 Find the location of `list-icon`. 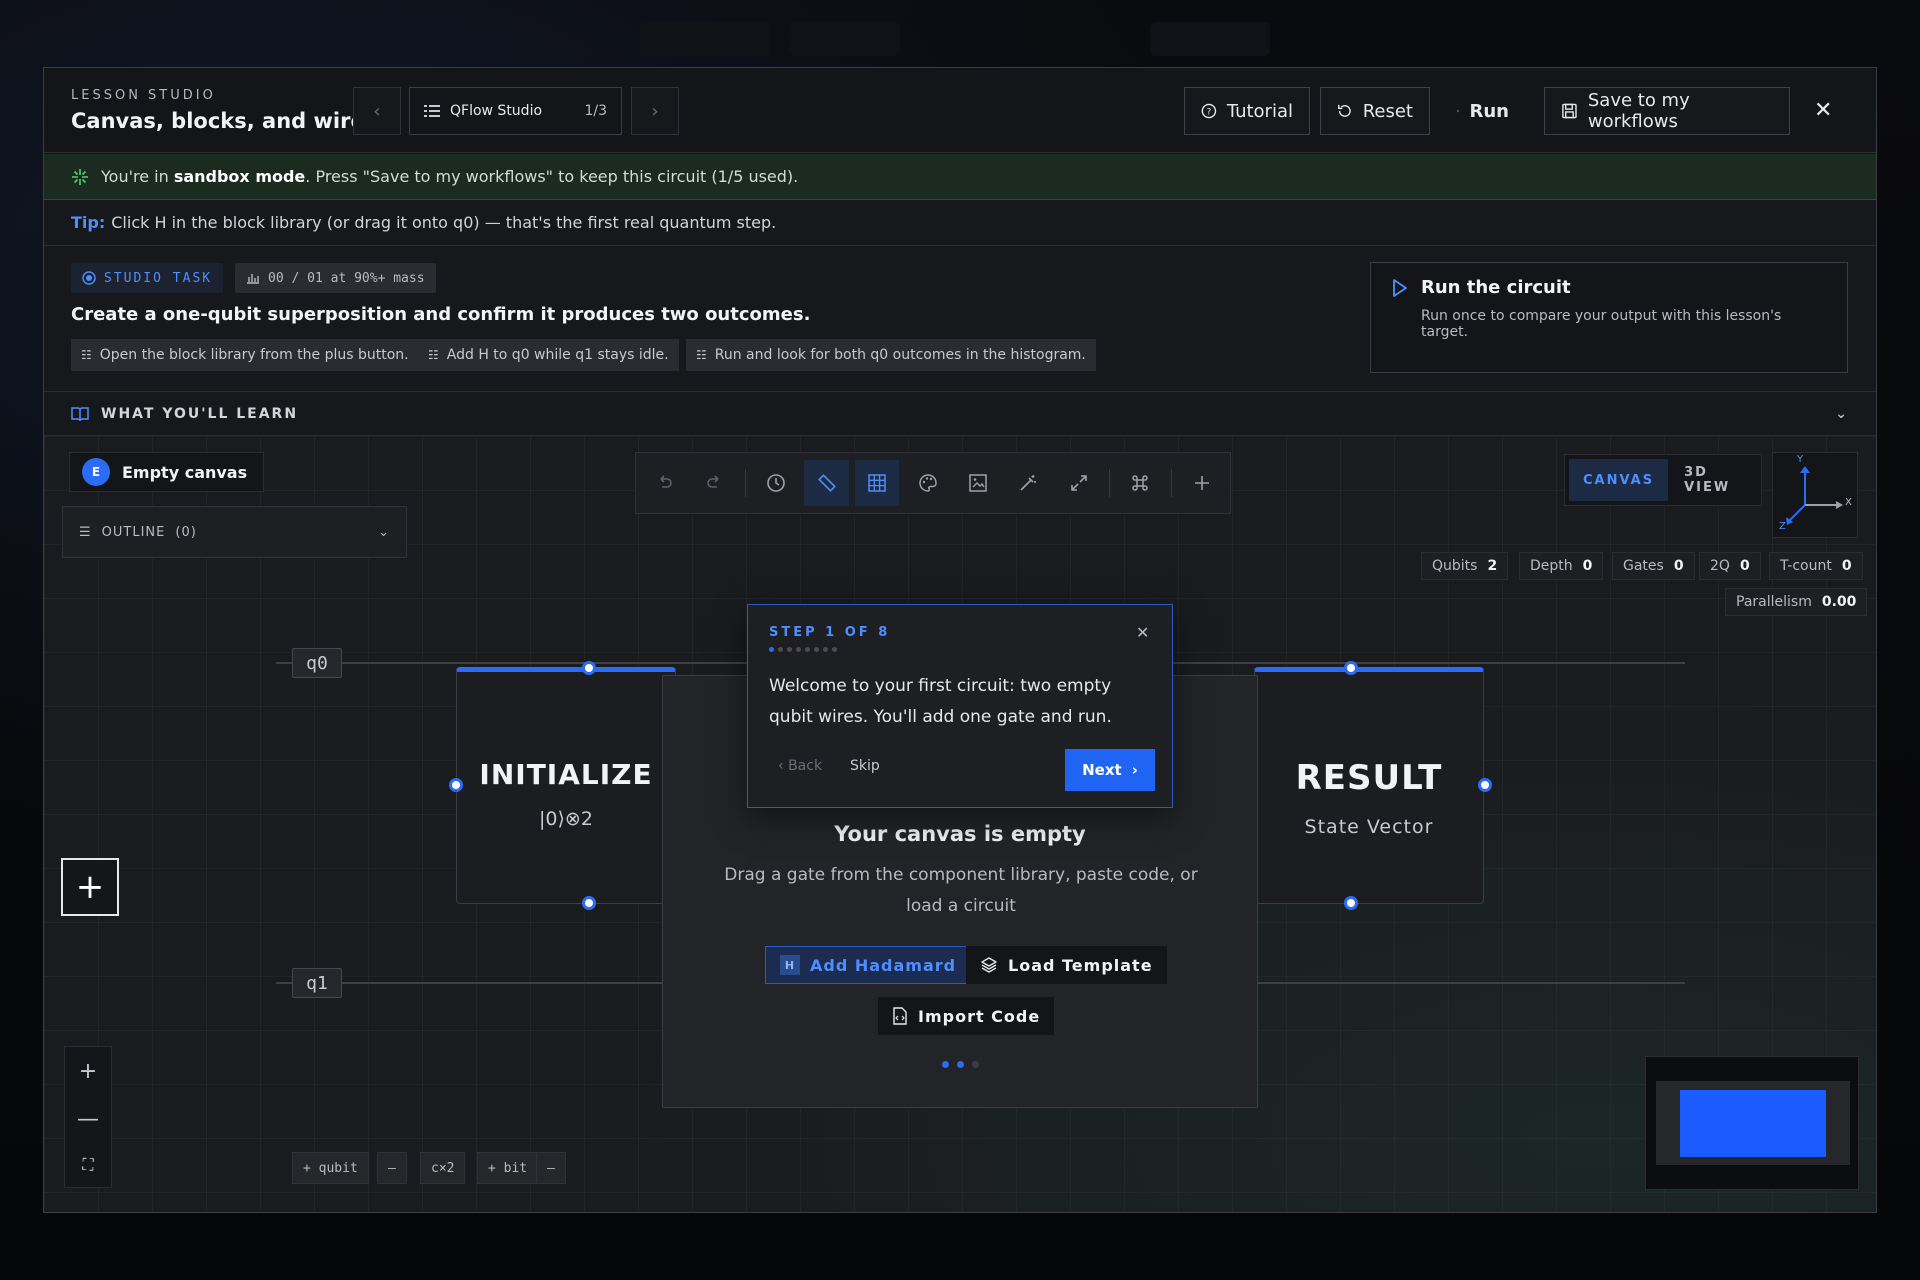

list-icon is located at coordinates (432, 111).